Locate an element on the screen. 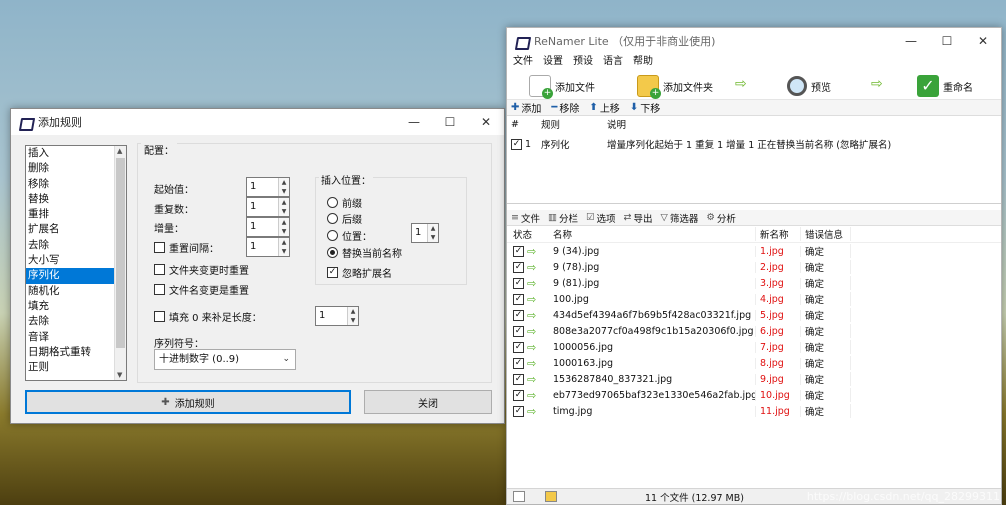  file-row: ✓ ⇨ 1536287840_837321.jpg 9.jpg 确定 is located at coordinates (754, 379).